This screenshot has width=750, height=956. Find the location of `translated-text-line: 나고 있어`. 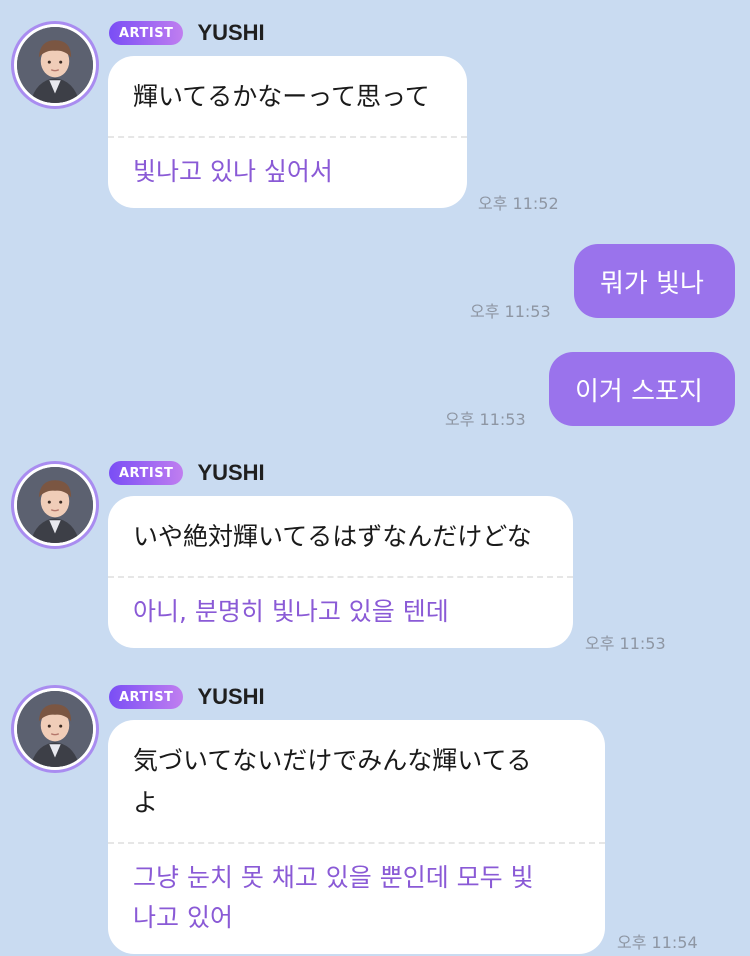

translated-text-line: 나고 있어 is located at coordinates (183, 917).